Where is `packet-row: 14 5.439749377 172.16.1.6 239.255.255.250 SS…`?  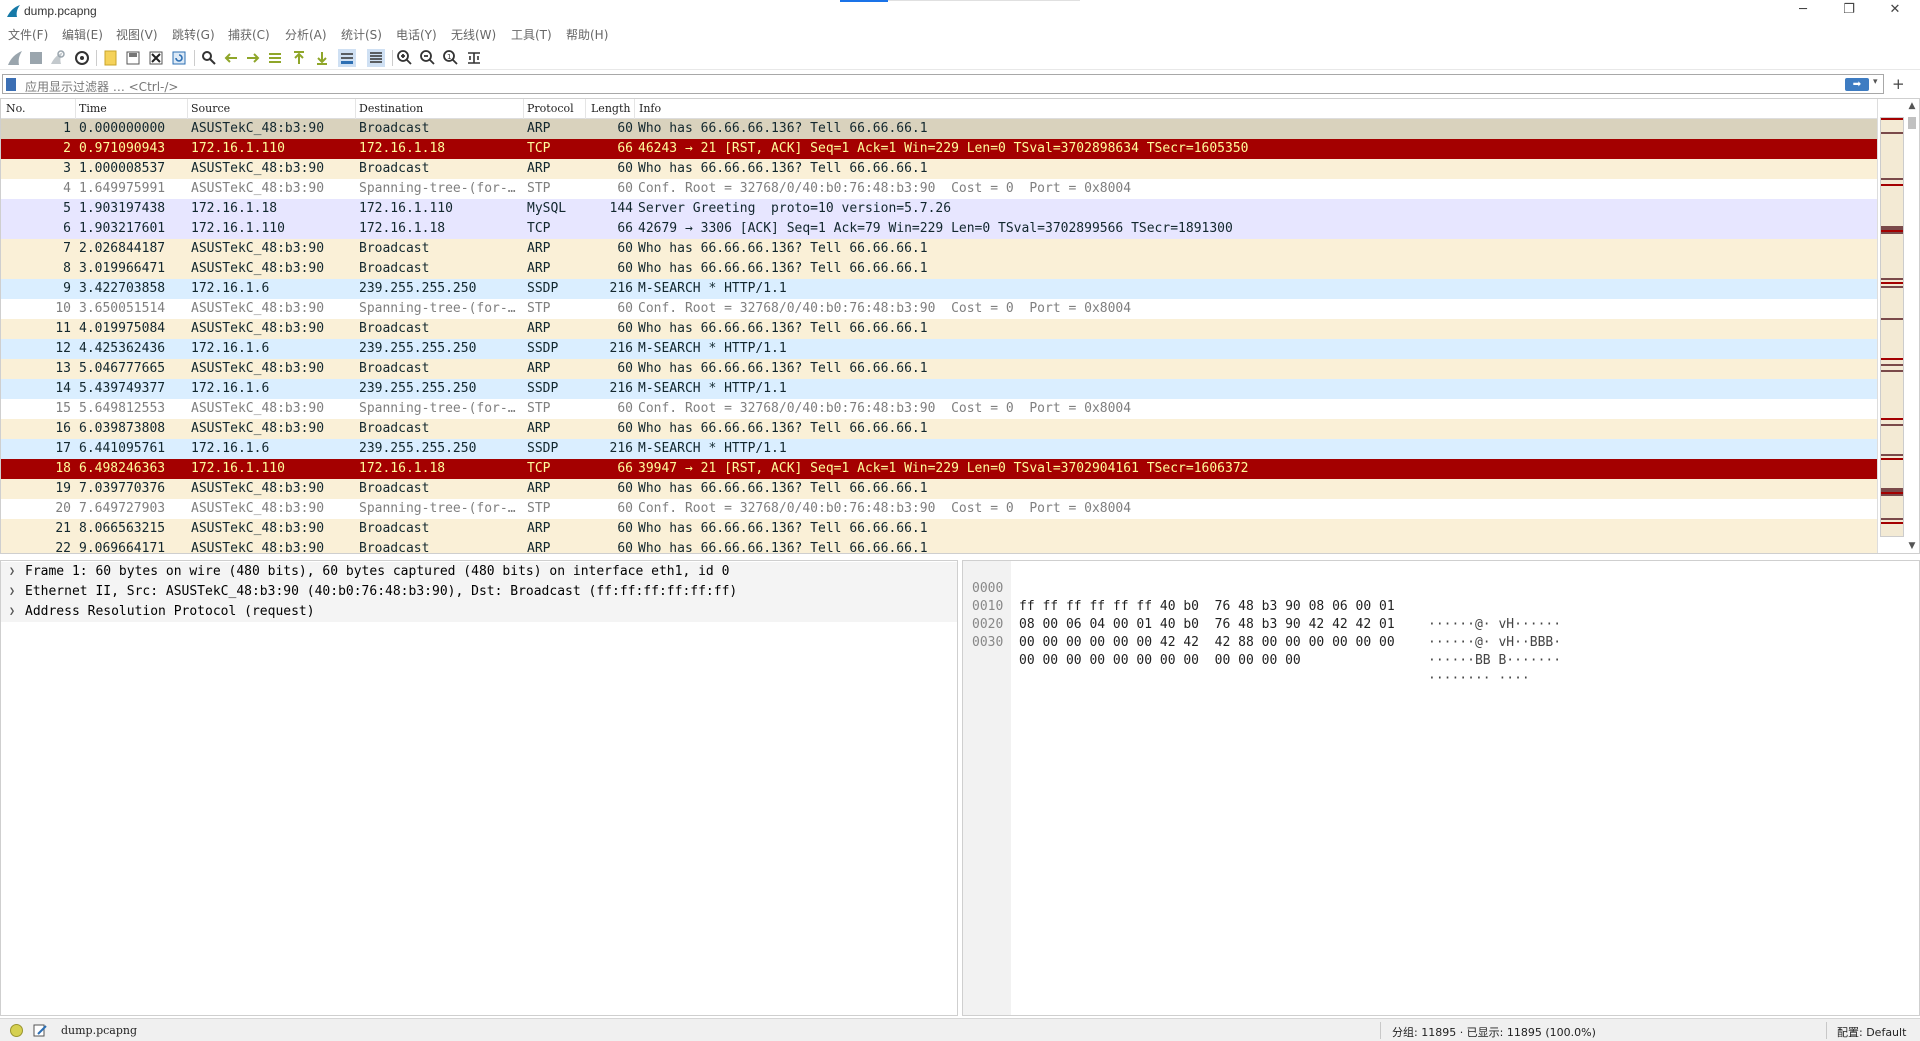 packet-row: 14 5.439749377 172.16.1.6 239.255.255.250 SS… is located at coordinates (939, 389).